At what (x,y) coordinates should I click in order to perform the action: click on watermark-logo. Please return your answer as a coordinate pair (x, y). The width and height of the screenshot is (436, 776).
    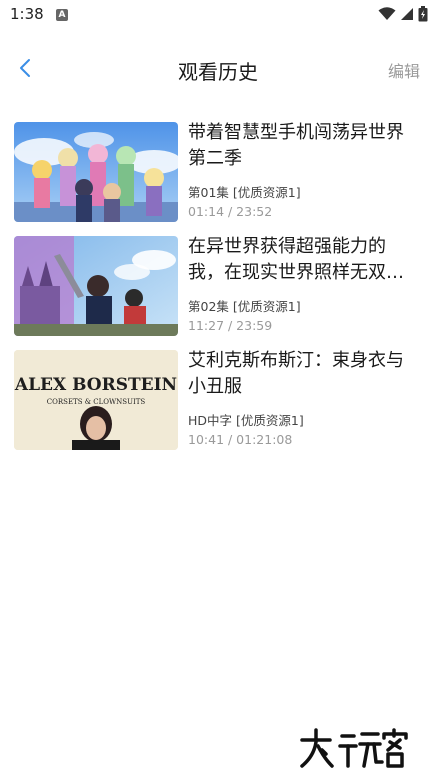
    Looking at the image, I should click on (361, 748).